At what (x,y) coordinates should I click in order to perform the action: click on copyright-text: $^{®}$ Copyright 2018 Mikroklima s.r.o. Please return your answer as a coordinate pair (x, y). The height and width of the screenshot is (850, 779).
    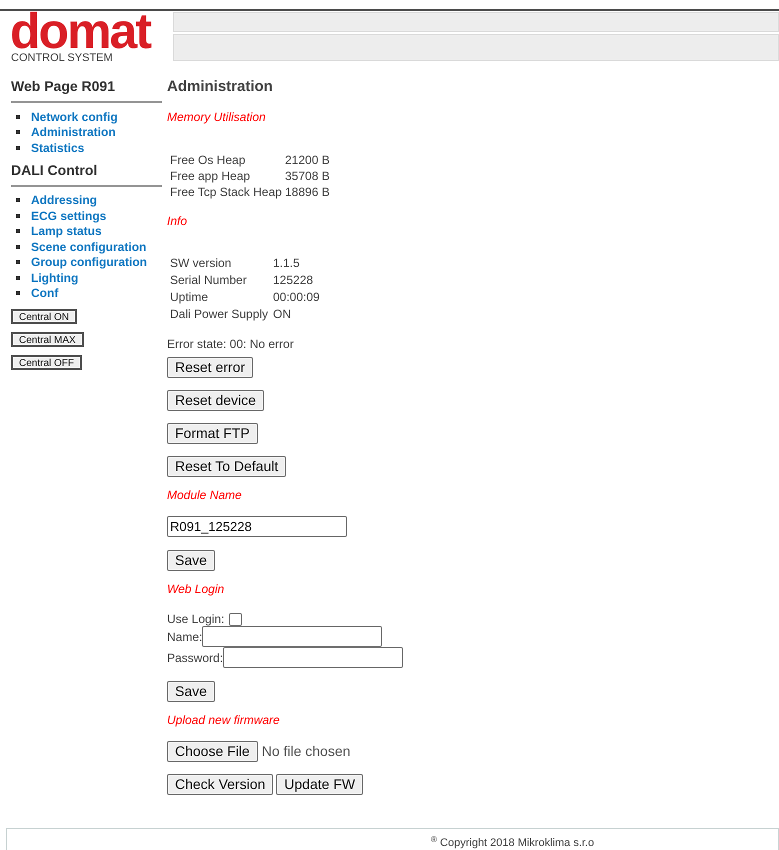
    Looking at the image, I should click on (512, 842).